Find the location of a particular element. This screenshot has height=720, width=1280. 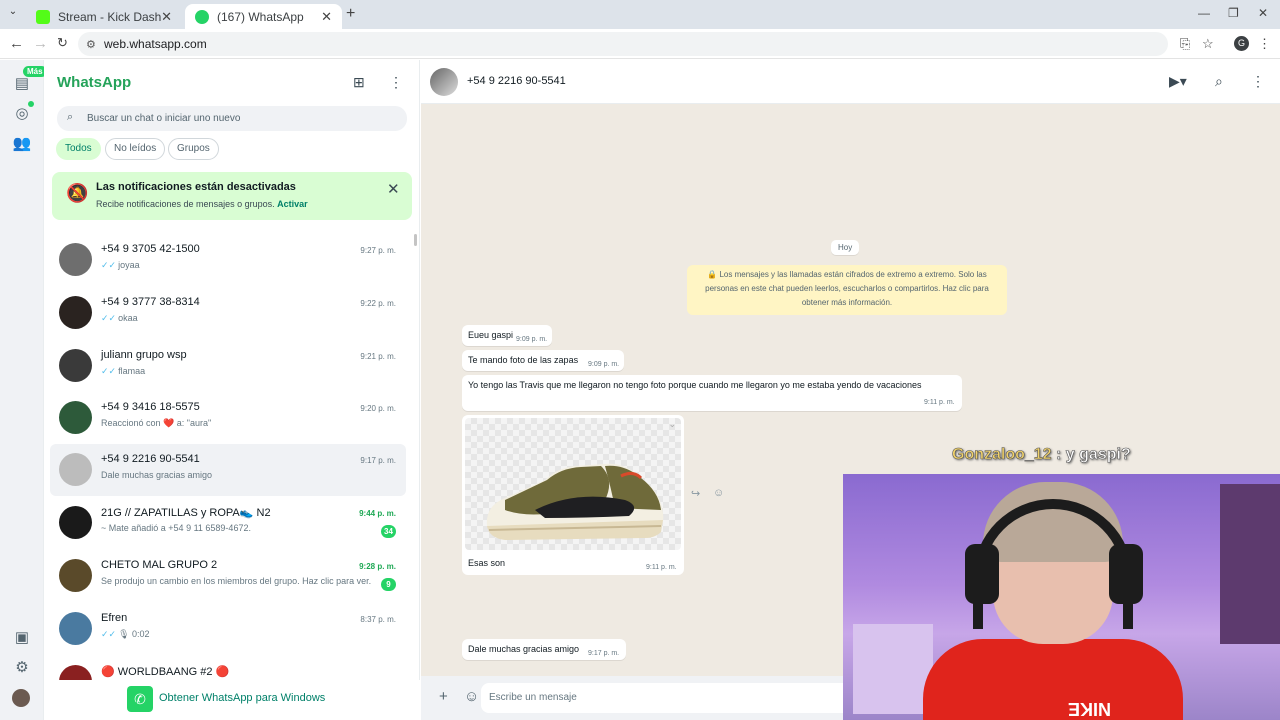

sneaker-illustration is located at coordinates (575, 501).